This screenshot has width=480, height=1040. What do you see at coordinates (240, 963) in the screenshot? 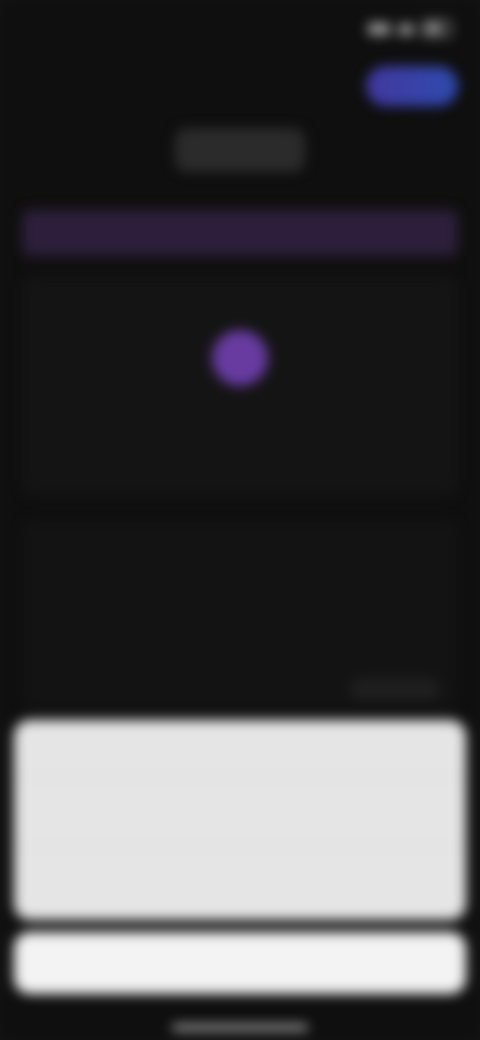
I see `cancel-button` at bounding box center [240, 963].